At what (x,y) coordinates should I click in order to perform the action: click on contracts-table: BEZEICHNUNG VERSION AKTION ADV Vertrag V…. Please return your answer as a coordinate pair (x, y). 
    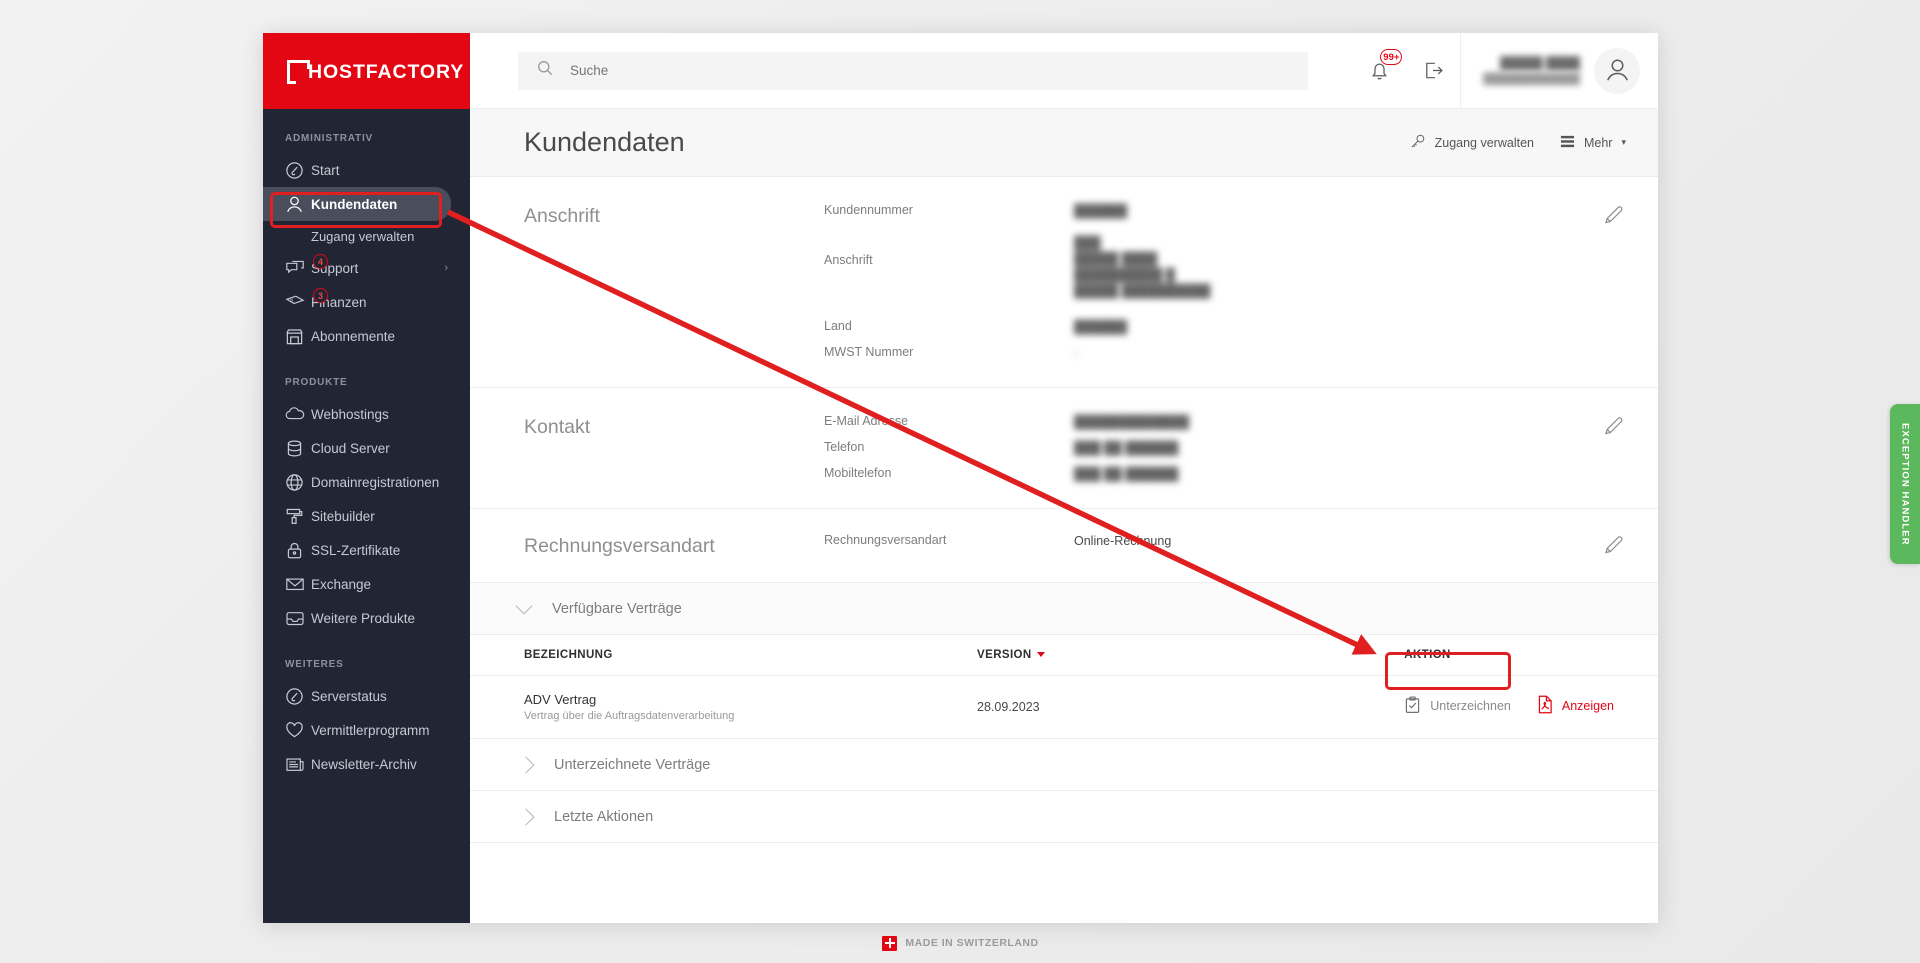
    Looking at the image, I should click on (1064, 687).